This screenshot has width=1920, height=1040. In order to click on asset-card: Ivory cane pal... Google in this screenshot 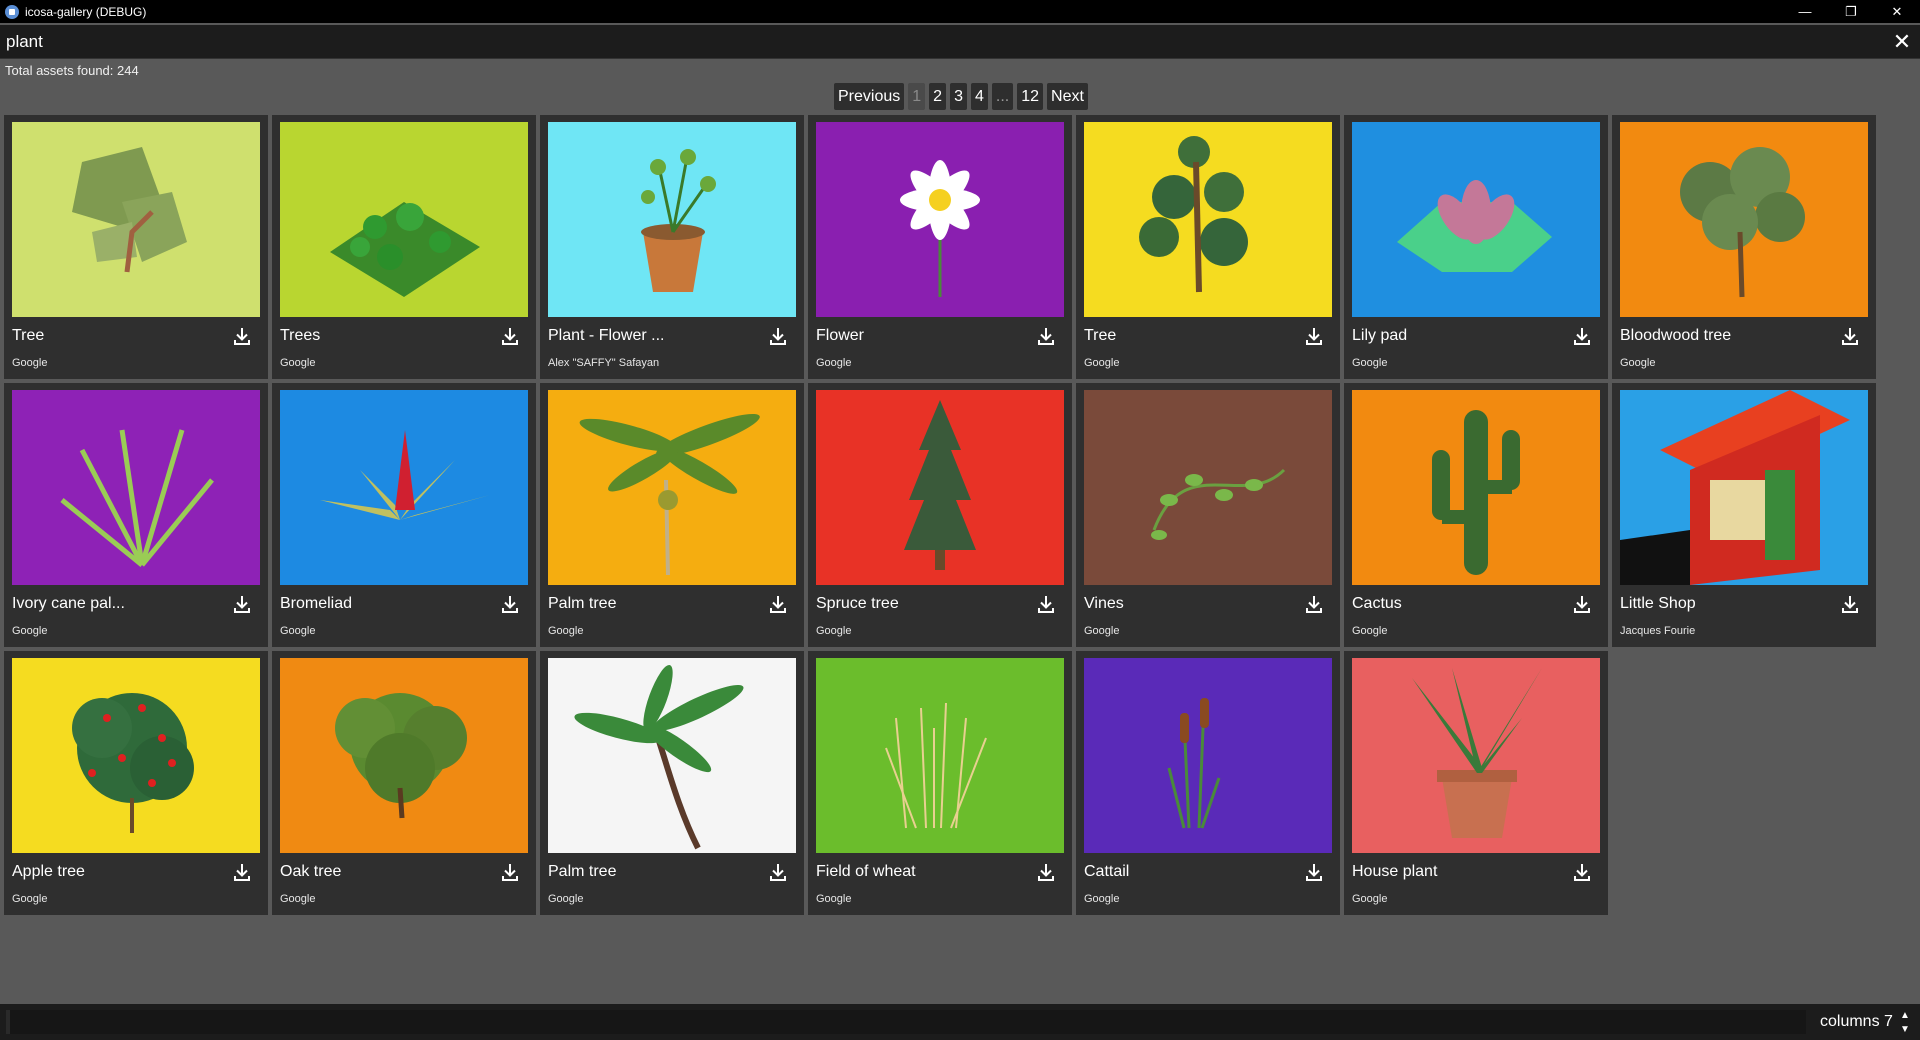, I will do `click(136, 515)`.